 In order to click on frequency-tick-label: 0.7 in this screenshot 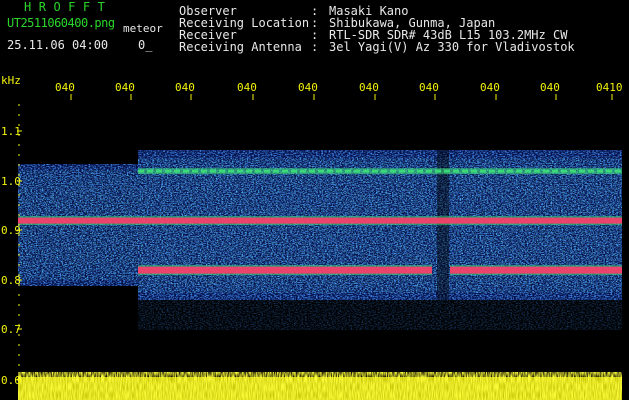, I will do `click(11, 329)`.